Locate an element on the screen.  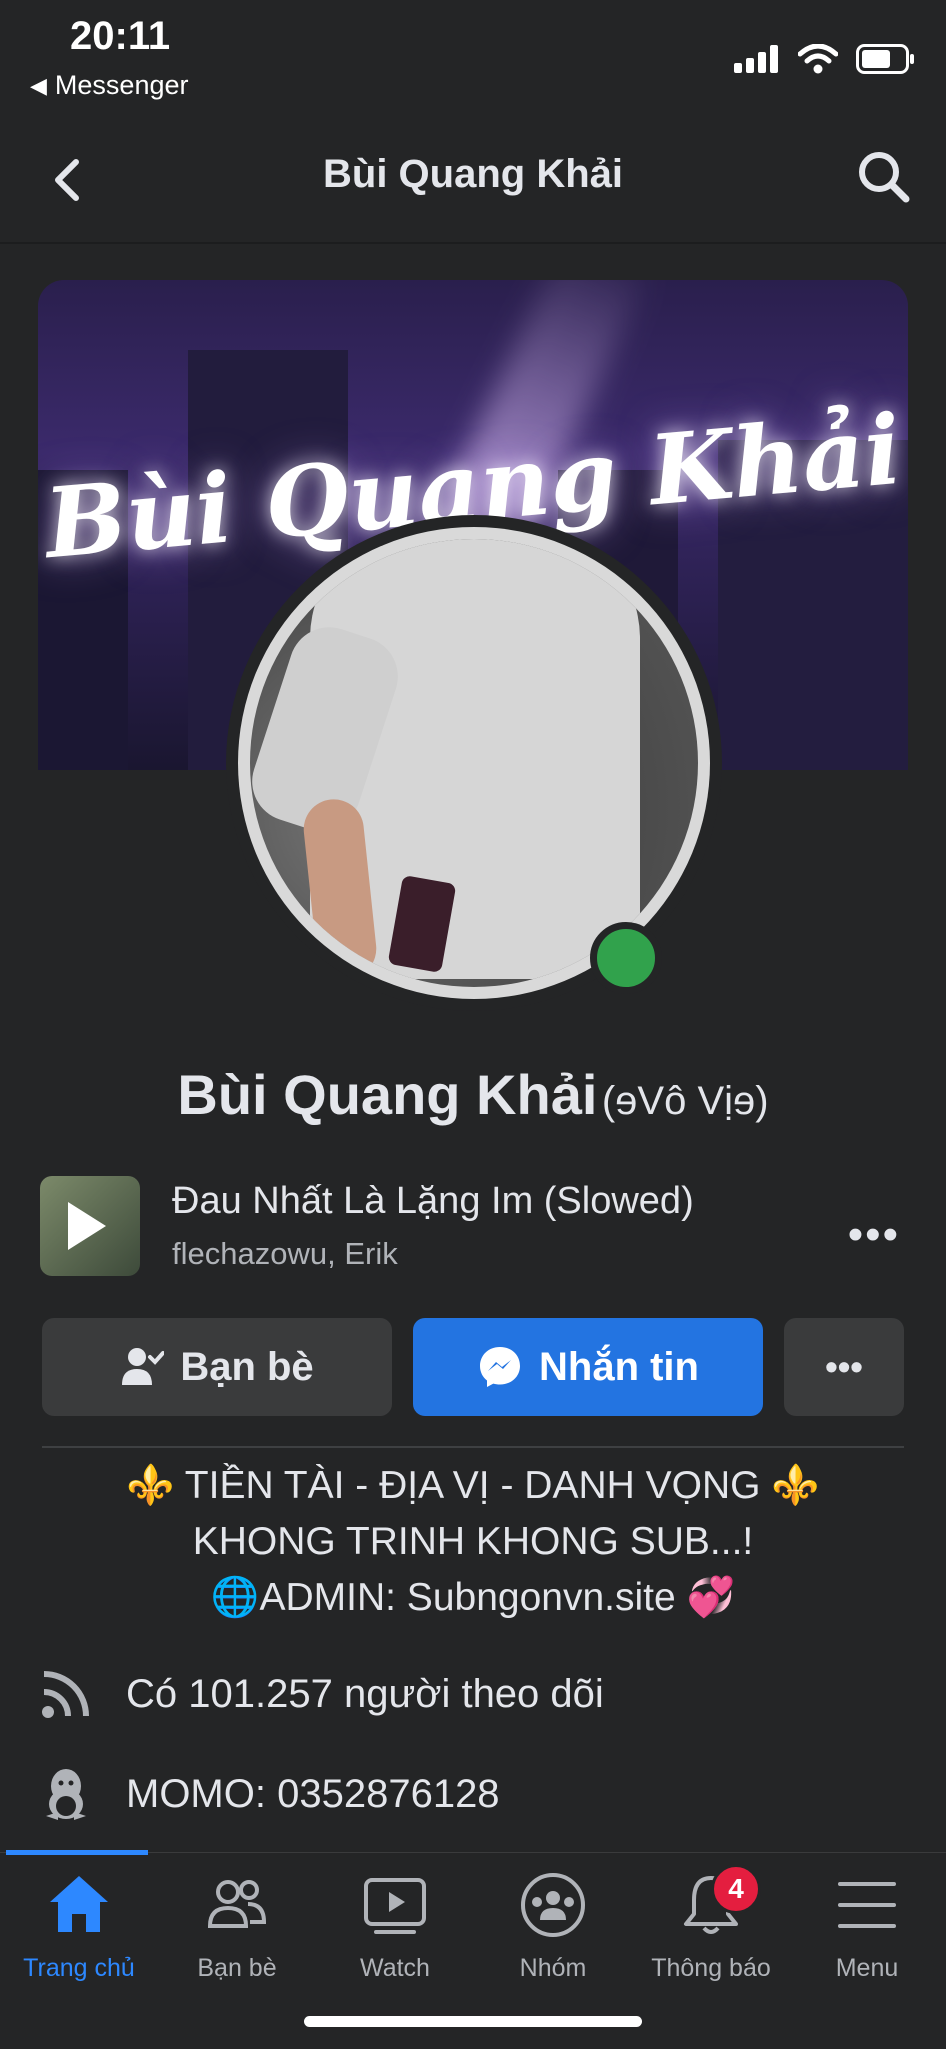
nav-item-groups: Nhóm is located at coordinates (553, 1926).